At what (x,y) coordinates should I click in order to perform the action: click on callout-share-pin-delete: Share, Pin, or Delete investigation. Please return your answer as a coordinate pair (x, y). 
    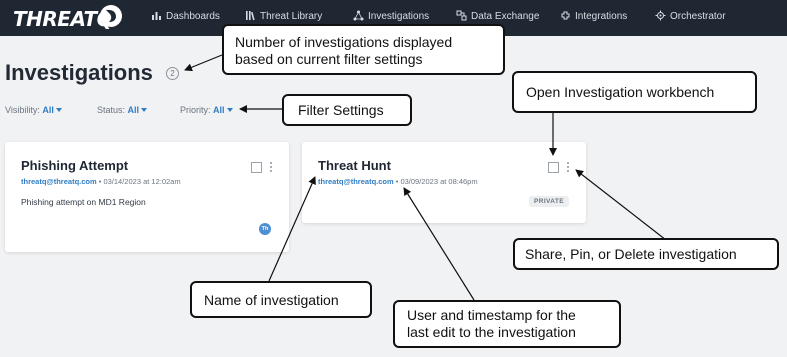
    Looking at the image, I should click on (646, 254).